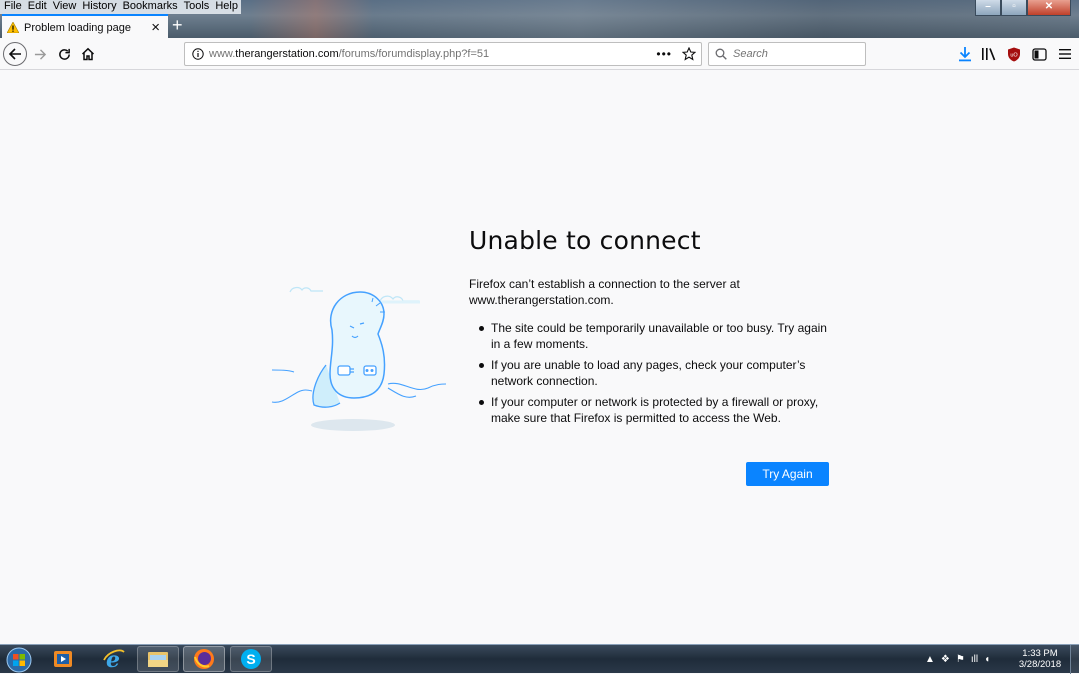  I want to click on tab-close-button: ×, so click(155, 27).